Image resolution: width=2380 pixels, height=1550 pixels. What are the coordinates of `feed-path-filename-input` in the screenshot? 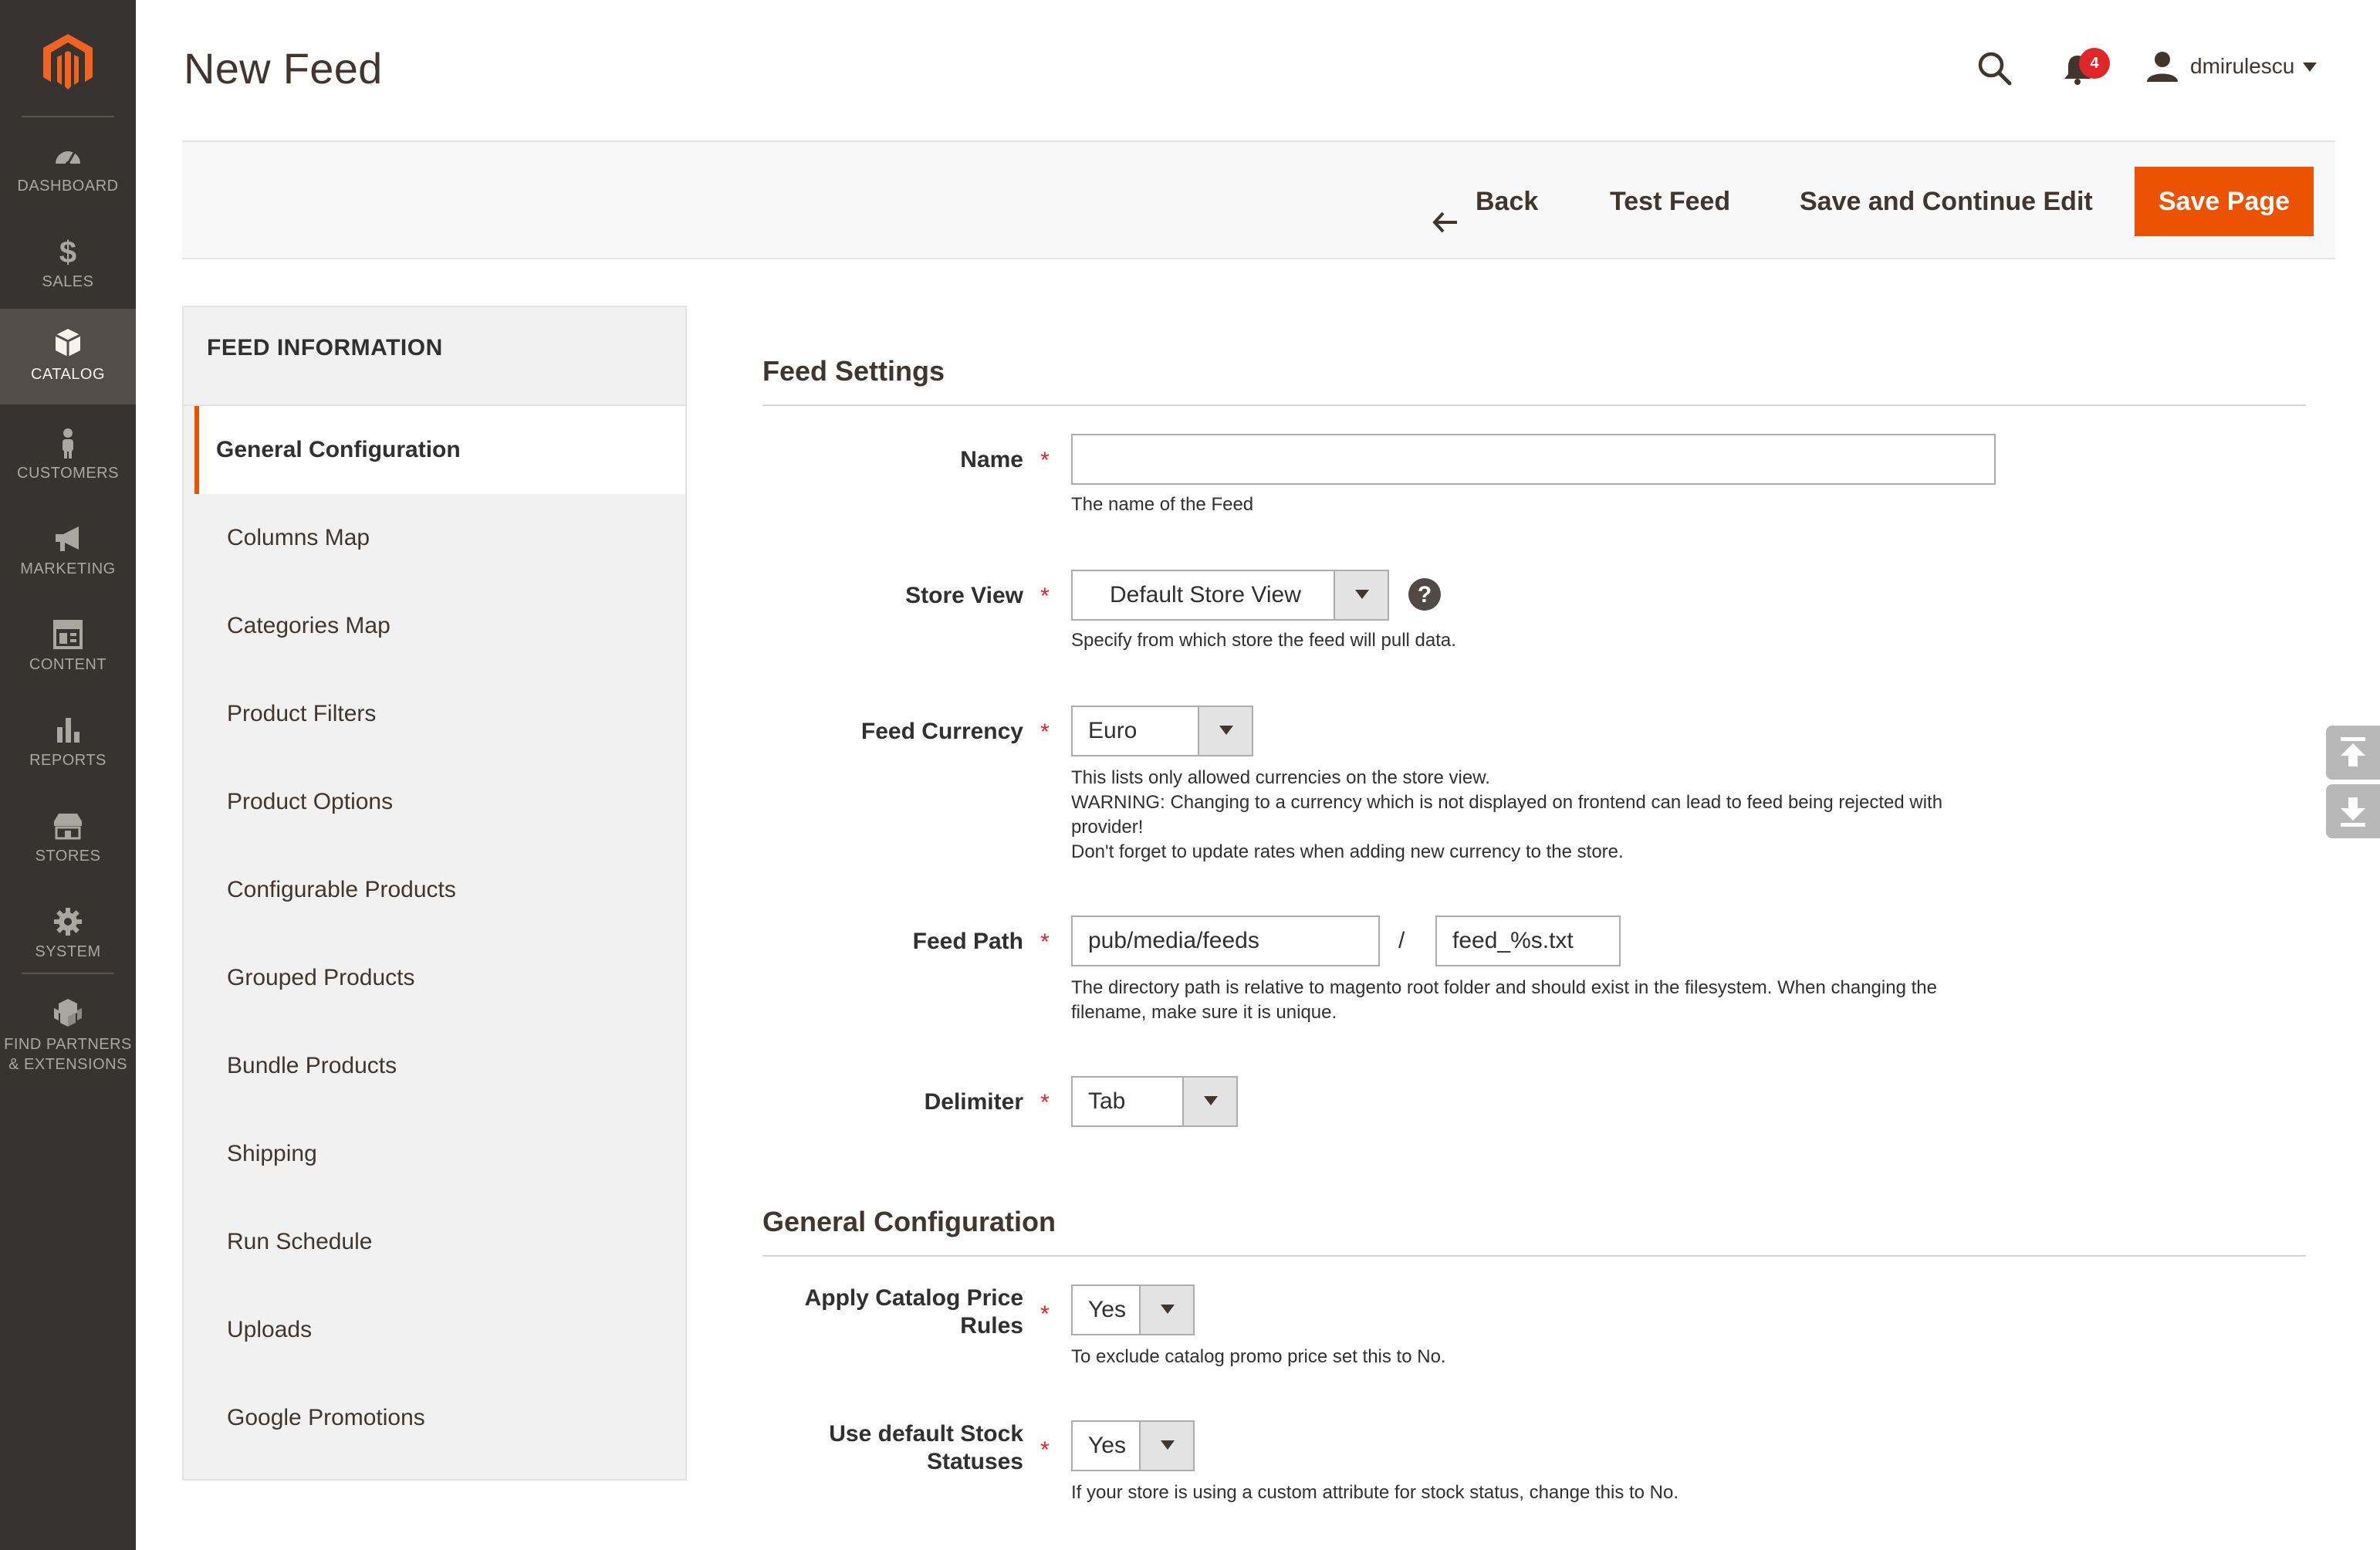 It's located at (1528, 940).